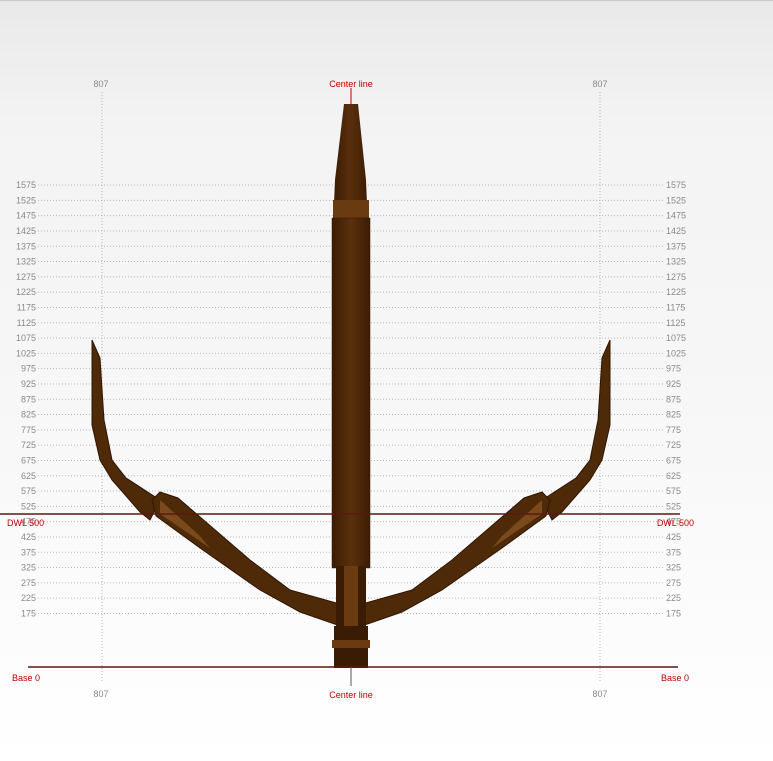  What do you see at coordinates (28, 415) in the screenshot?
I see `waterline-label-left-825: 825` at bounding box center [28, 415].